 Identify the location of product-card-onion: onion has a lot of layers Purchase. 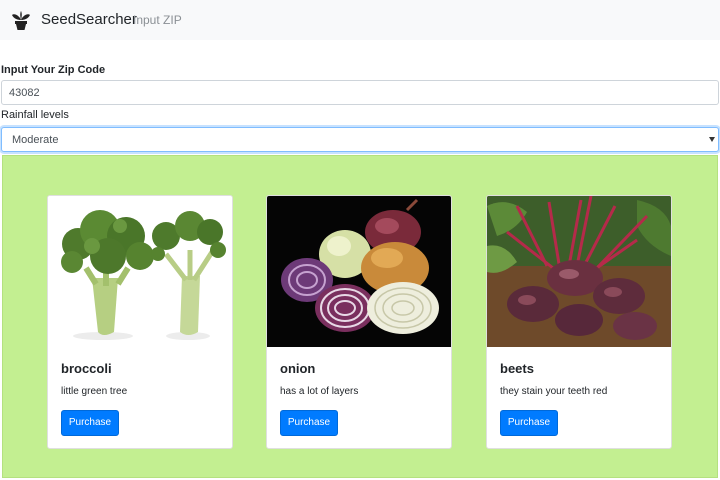
(359, 322).